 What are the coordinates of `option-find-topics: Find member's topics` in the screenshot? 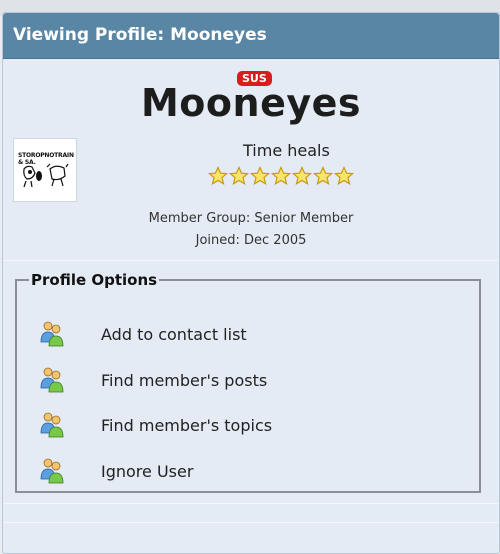 It's located at (155, 425).